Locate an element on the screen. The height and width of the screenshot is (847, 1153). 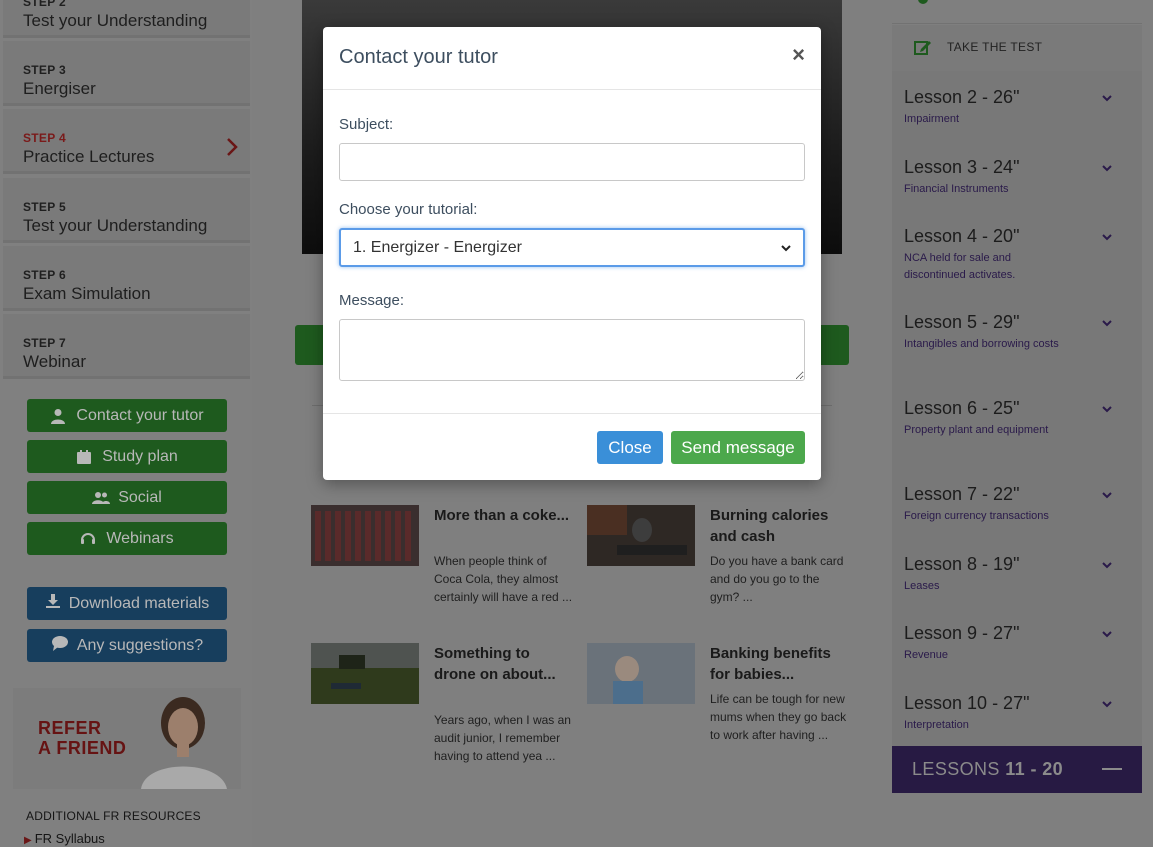
tutorial-selected-value: 1. Energizer - Energizer is located at coordinates (437, 247).